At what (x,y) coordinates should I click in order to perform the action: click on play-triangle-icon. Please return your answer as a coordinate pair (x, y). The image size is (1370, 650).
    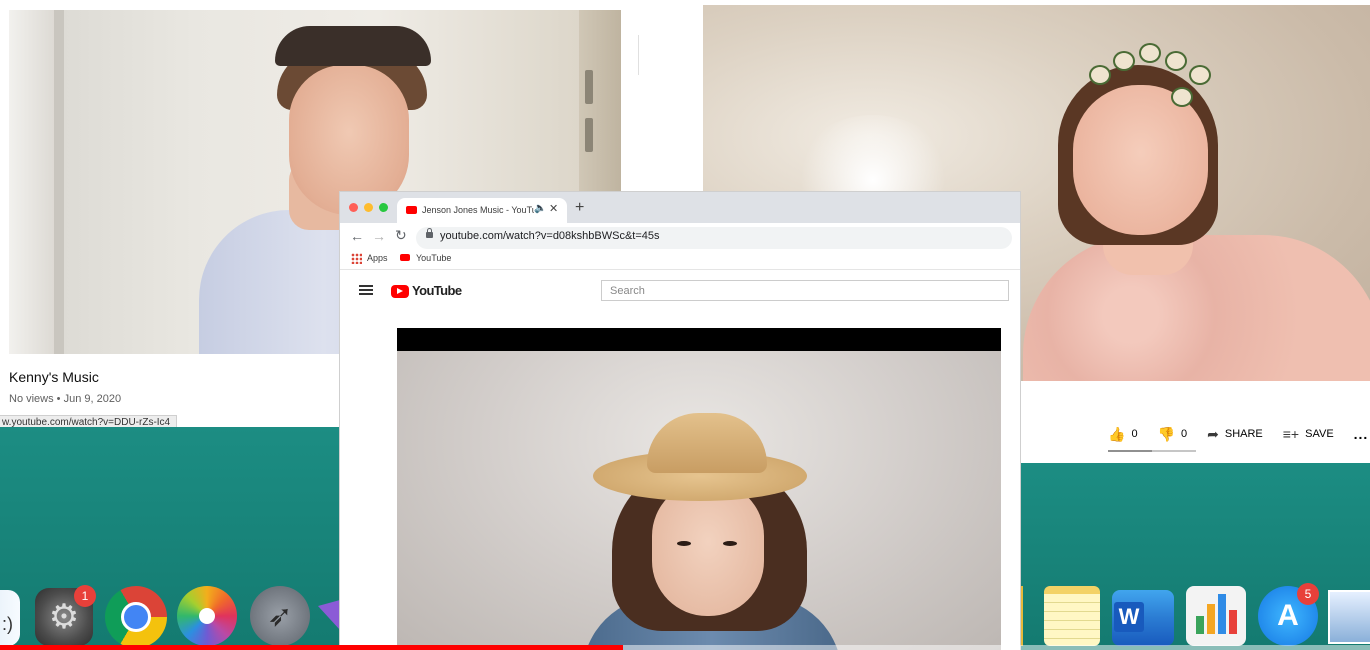
    Looking at the image, I should click on (400, 291).